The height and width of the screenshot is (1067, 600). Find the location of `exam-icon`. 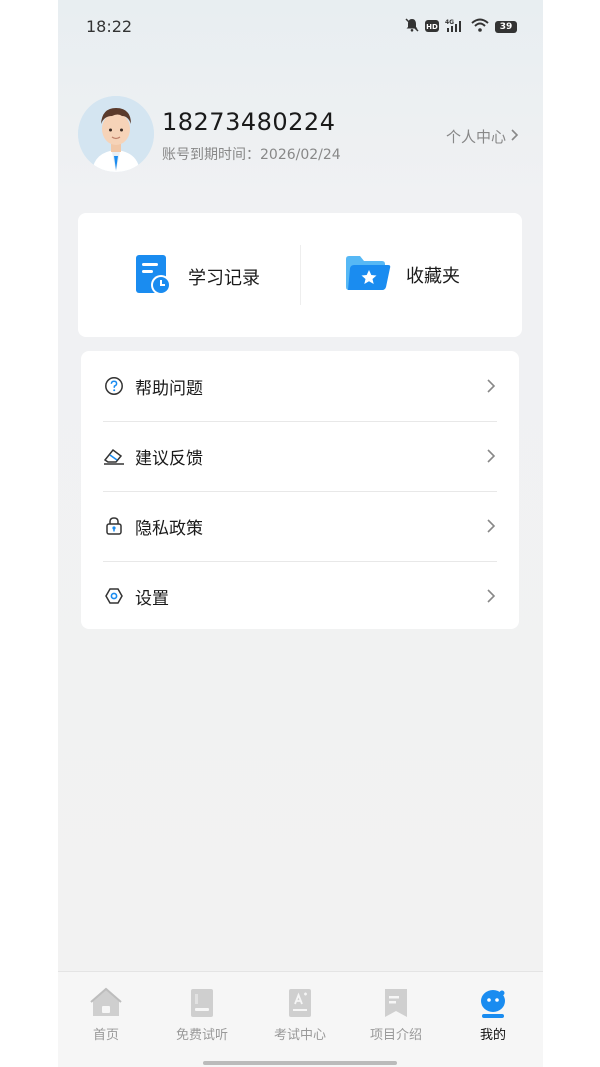

exam-icon is located at coordinates (300, 1003).